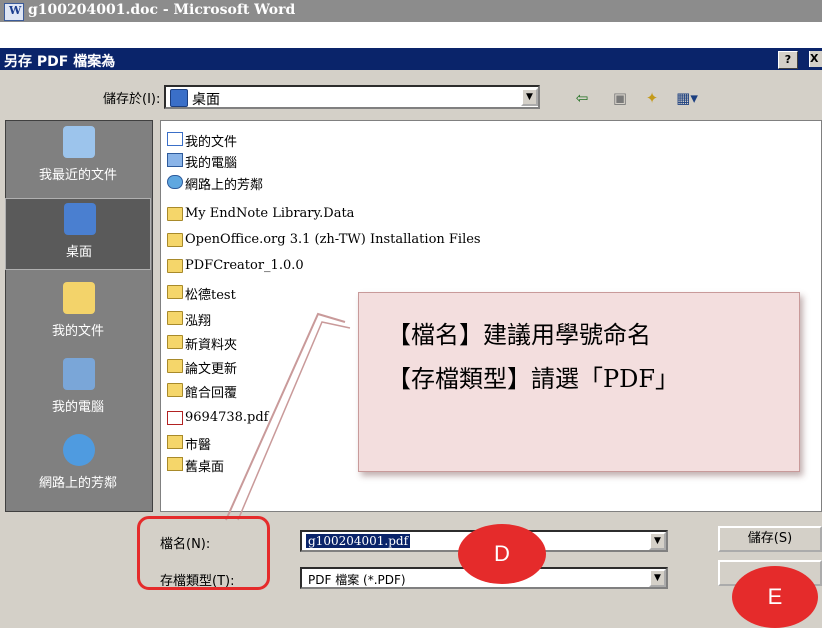 Image resolution: width=822 pixels, height=628 pixels. What do you see at coordinates (533, 379) in the screenshot?
I see `instruction-line-2: 【存檔類型】請選「PDF」` at bounding box center [533, 379].